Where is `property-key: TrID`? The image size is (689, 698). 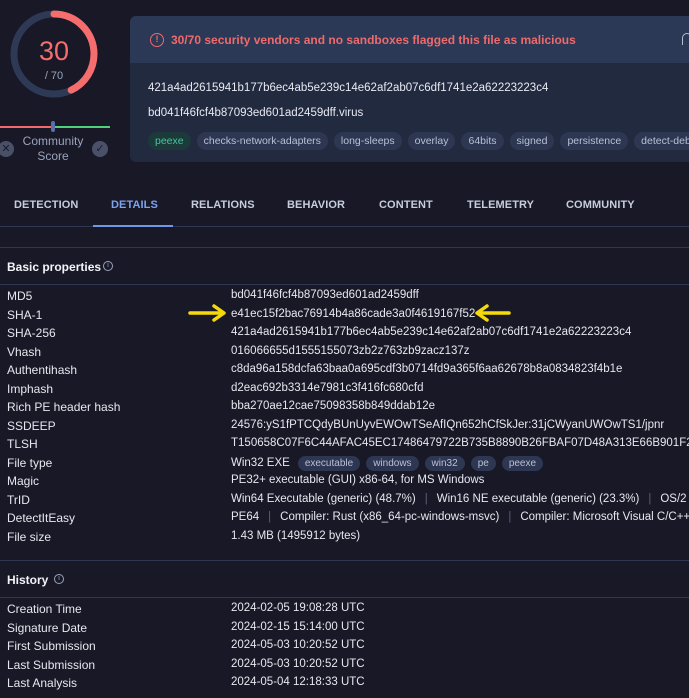 property-key: TrID is located at coordinates (18, 499).